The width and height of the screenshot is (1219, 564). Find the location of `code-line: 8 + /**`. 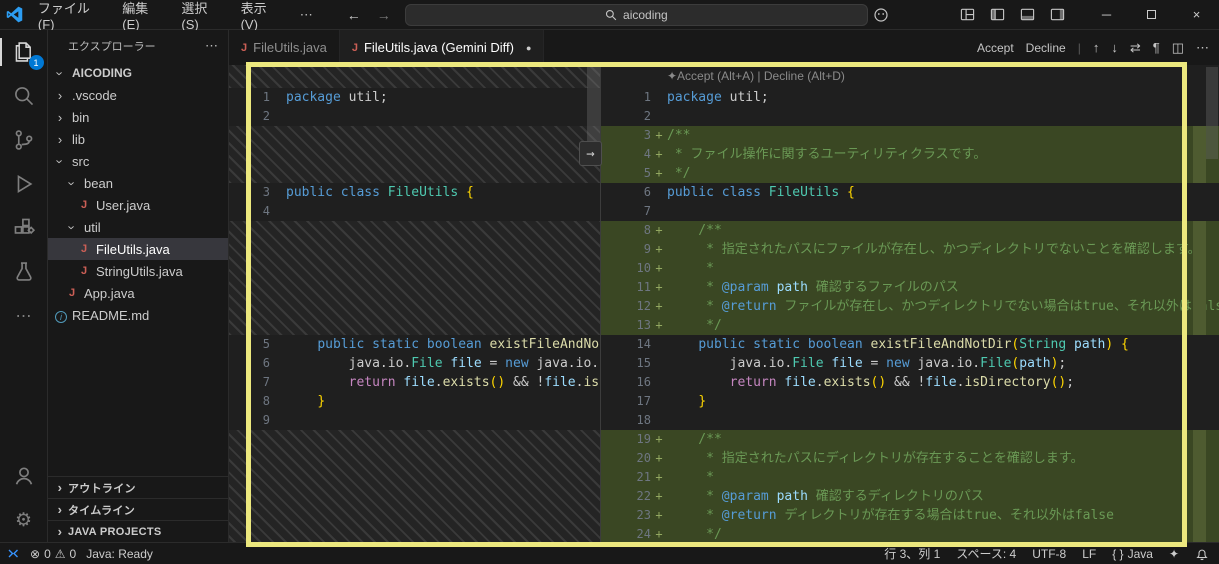

code-line: 8 + /** is located at coordinates (910, 230).